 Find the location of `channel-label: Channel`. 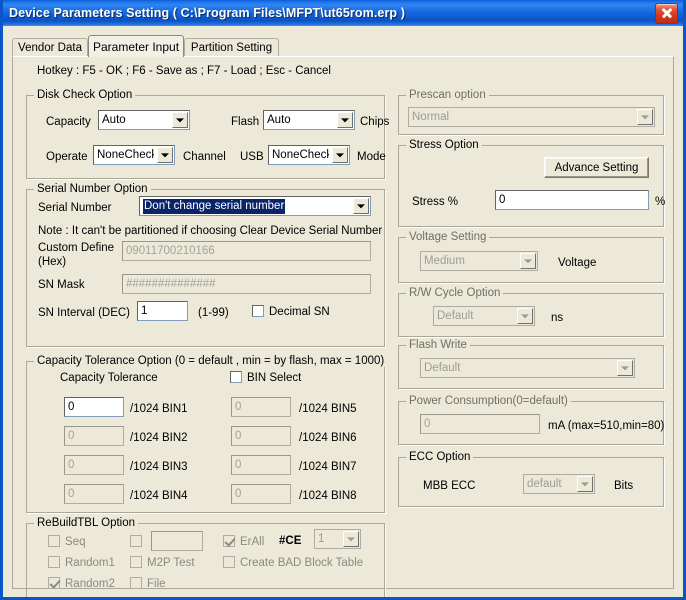

channel-label: Channel is located at coordinates (204, 157).